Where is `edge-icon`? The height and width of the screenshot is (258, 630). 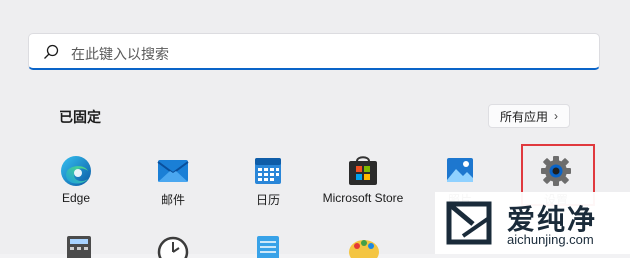 edge-icon is located at coordinates (76, 171).